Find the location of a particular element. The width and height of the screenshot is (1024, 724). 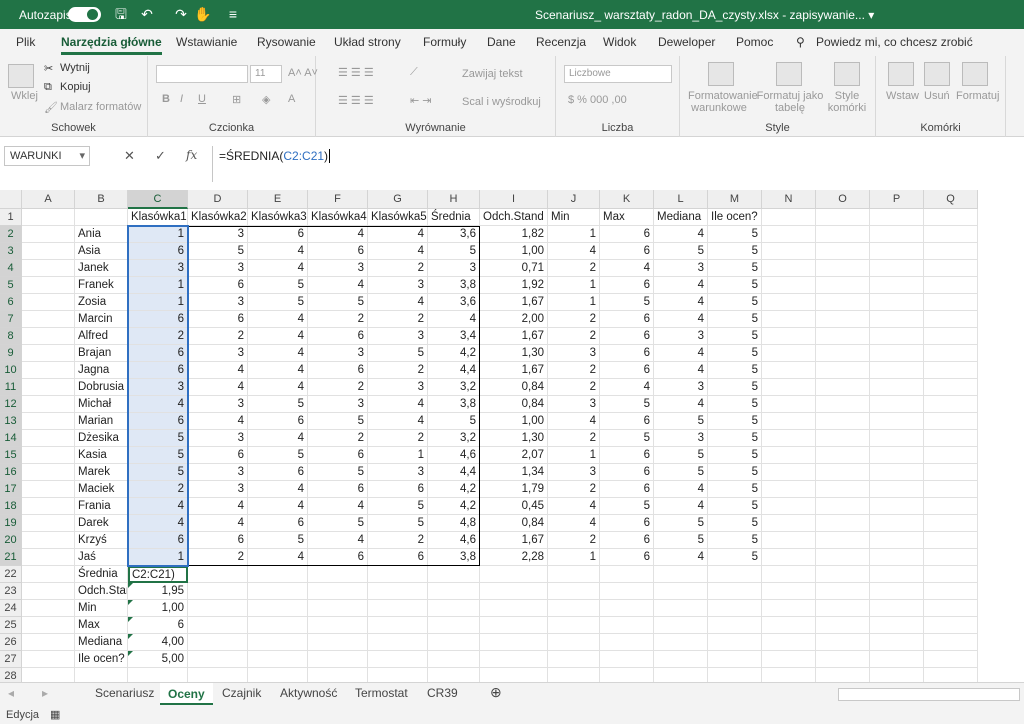

italic-icon: I is located at coordinates (181, 99).